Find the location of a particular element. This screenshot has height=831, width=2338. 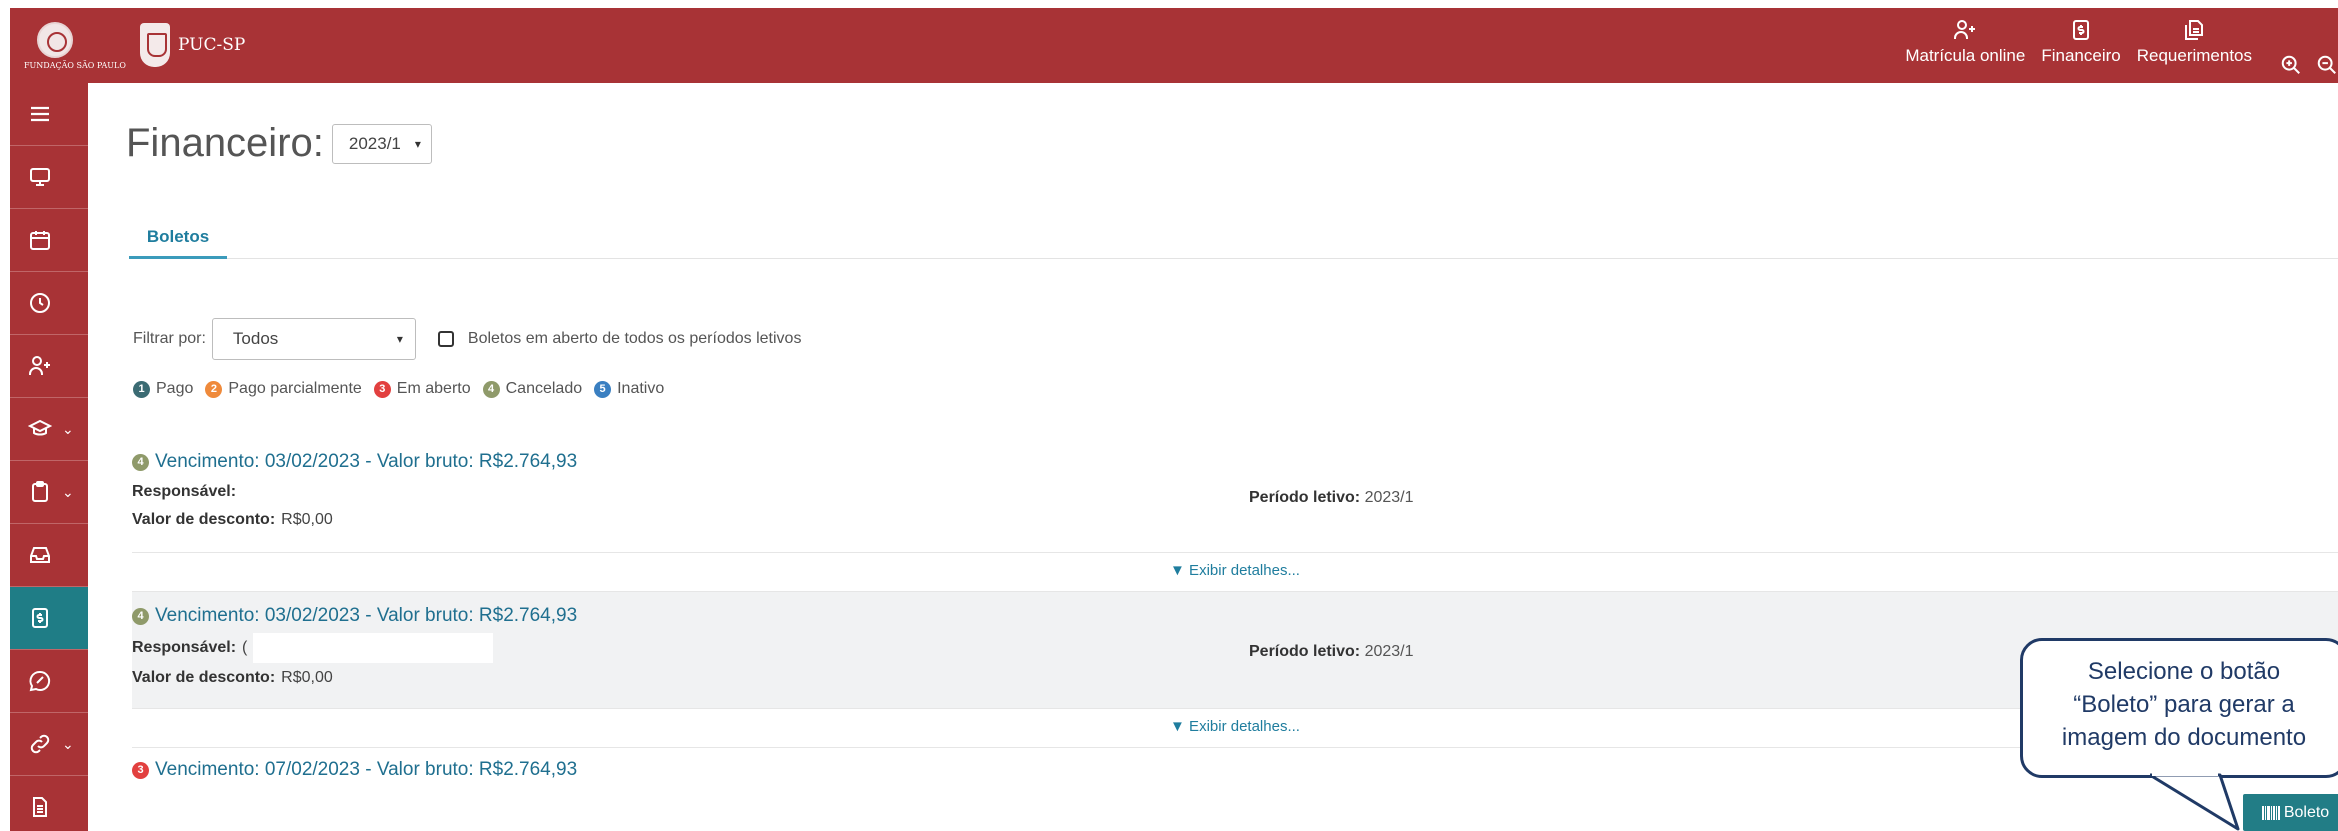

fsp-seal-icon is located at coordinates (55, 40).